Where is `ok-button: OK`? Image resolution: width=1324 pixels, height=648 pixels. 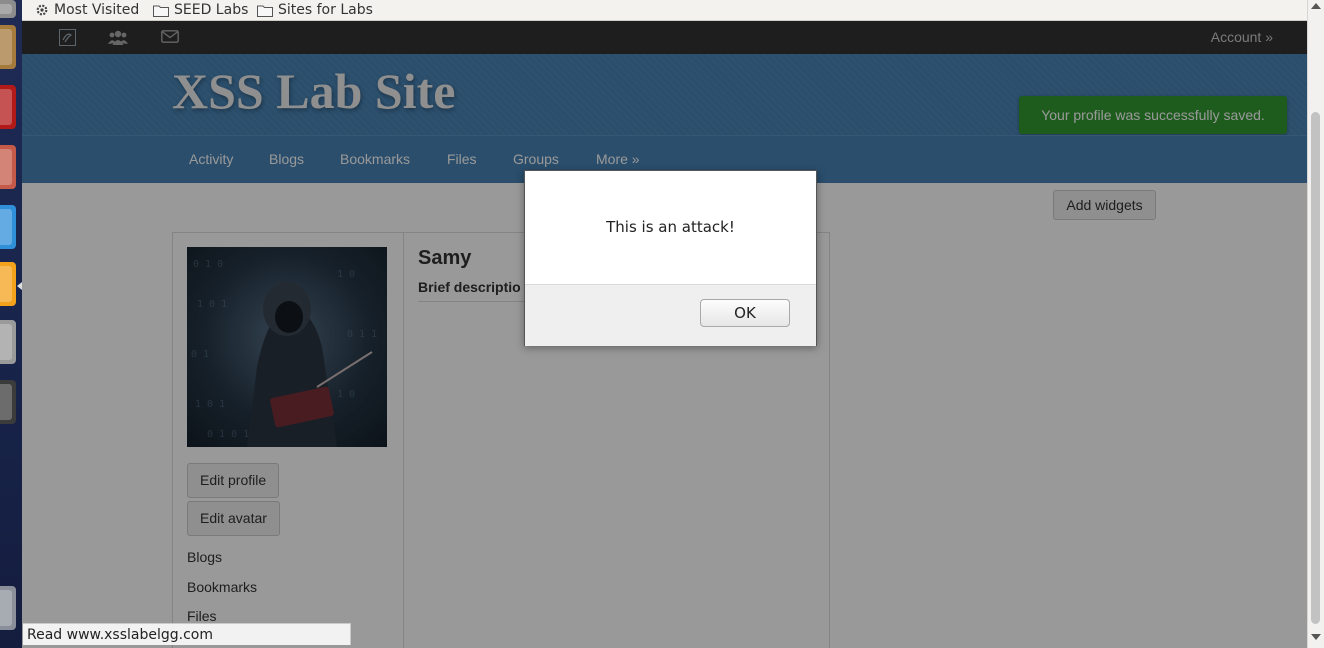
ok-button: OK is located at coordinates (745, 313).